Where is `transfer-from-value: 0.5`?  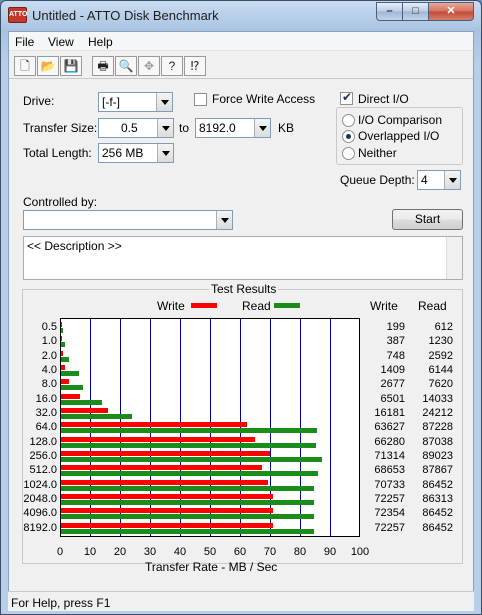 transfer-from-value: 0.5 is located at coordinates (129, 128).